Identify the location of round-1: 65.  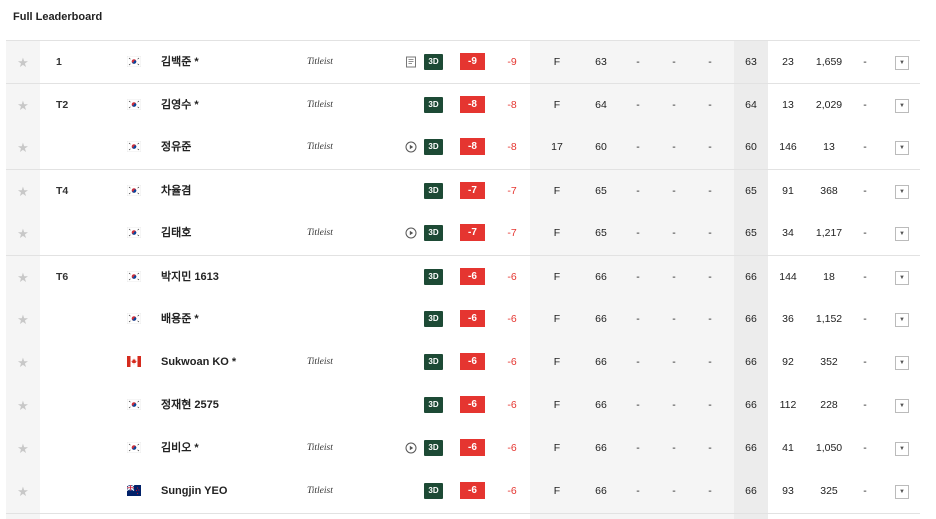
(601, 233).